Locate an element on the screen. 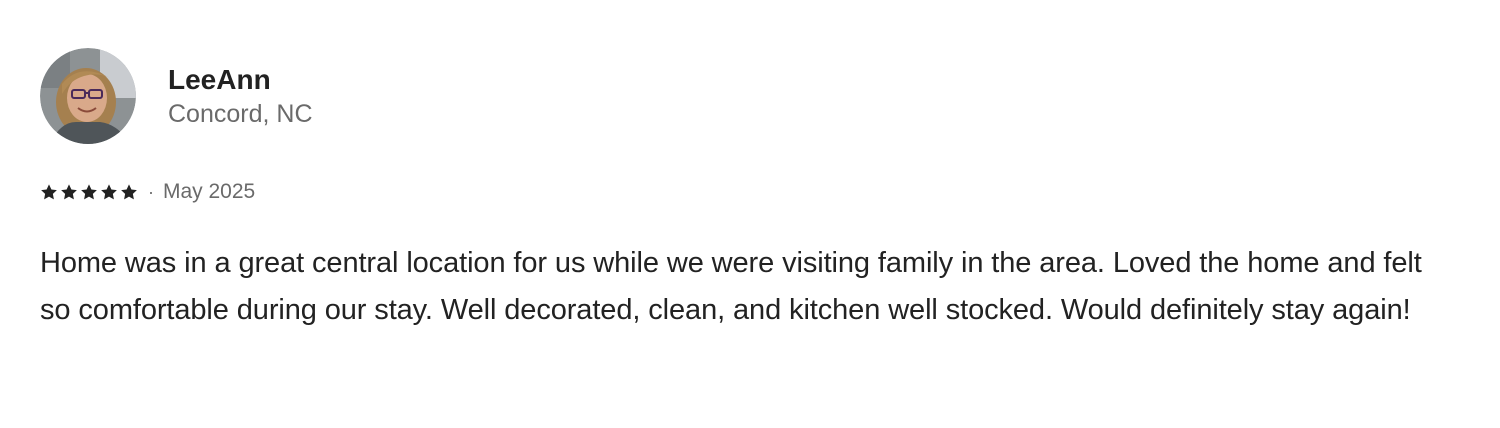 This screenshot has height=428, width=1500. user-photo-icon is located at coordinates (88, 95).